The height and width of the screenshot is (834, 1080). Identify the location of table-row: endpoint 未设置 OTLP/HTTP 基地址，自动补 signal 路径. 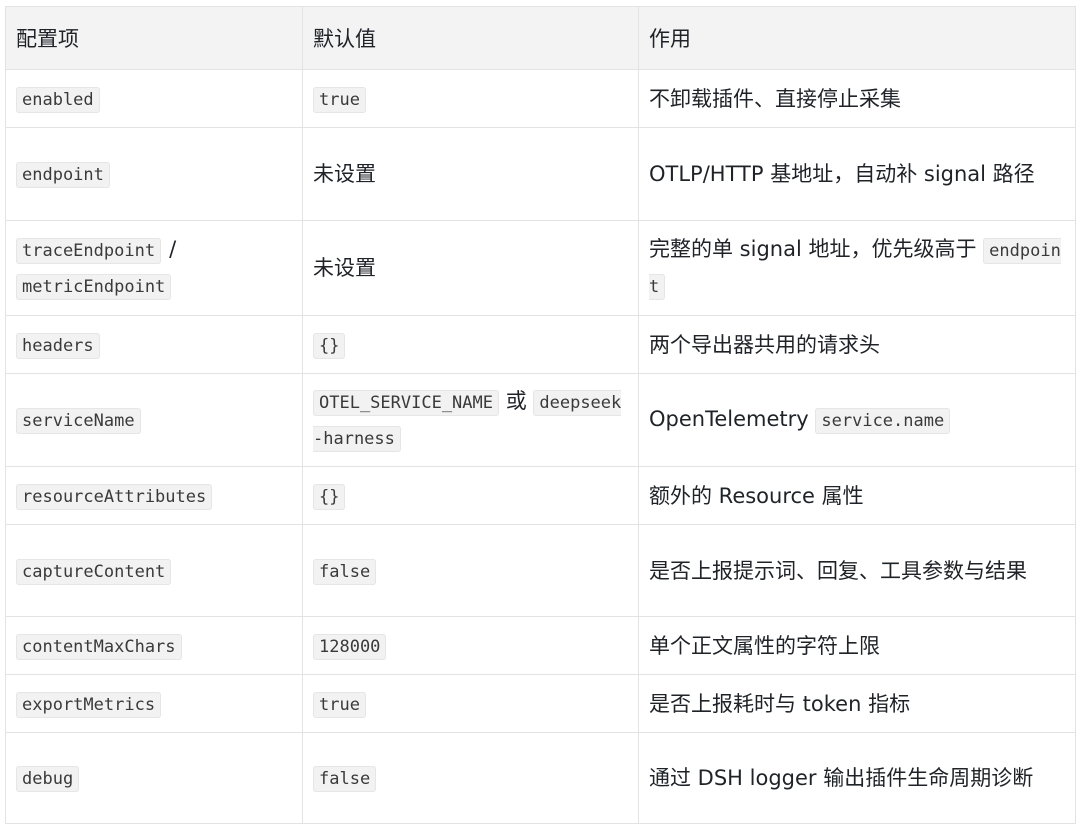
(540, 174).